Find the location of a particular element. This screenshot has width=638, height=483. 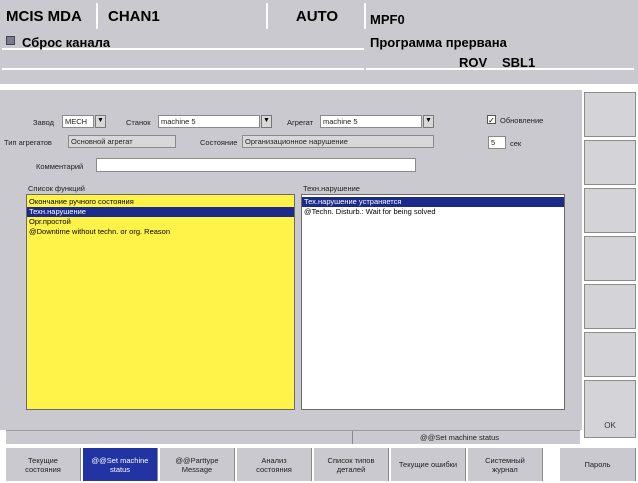

softkey-parttype-list: Список типов деталей is located at coordinates (351, 464).